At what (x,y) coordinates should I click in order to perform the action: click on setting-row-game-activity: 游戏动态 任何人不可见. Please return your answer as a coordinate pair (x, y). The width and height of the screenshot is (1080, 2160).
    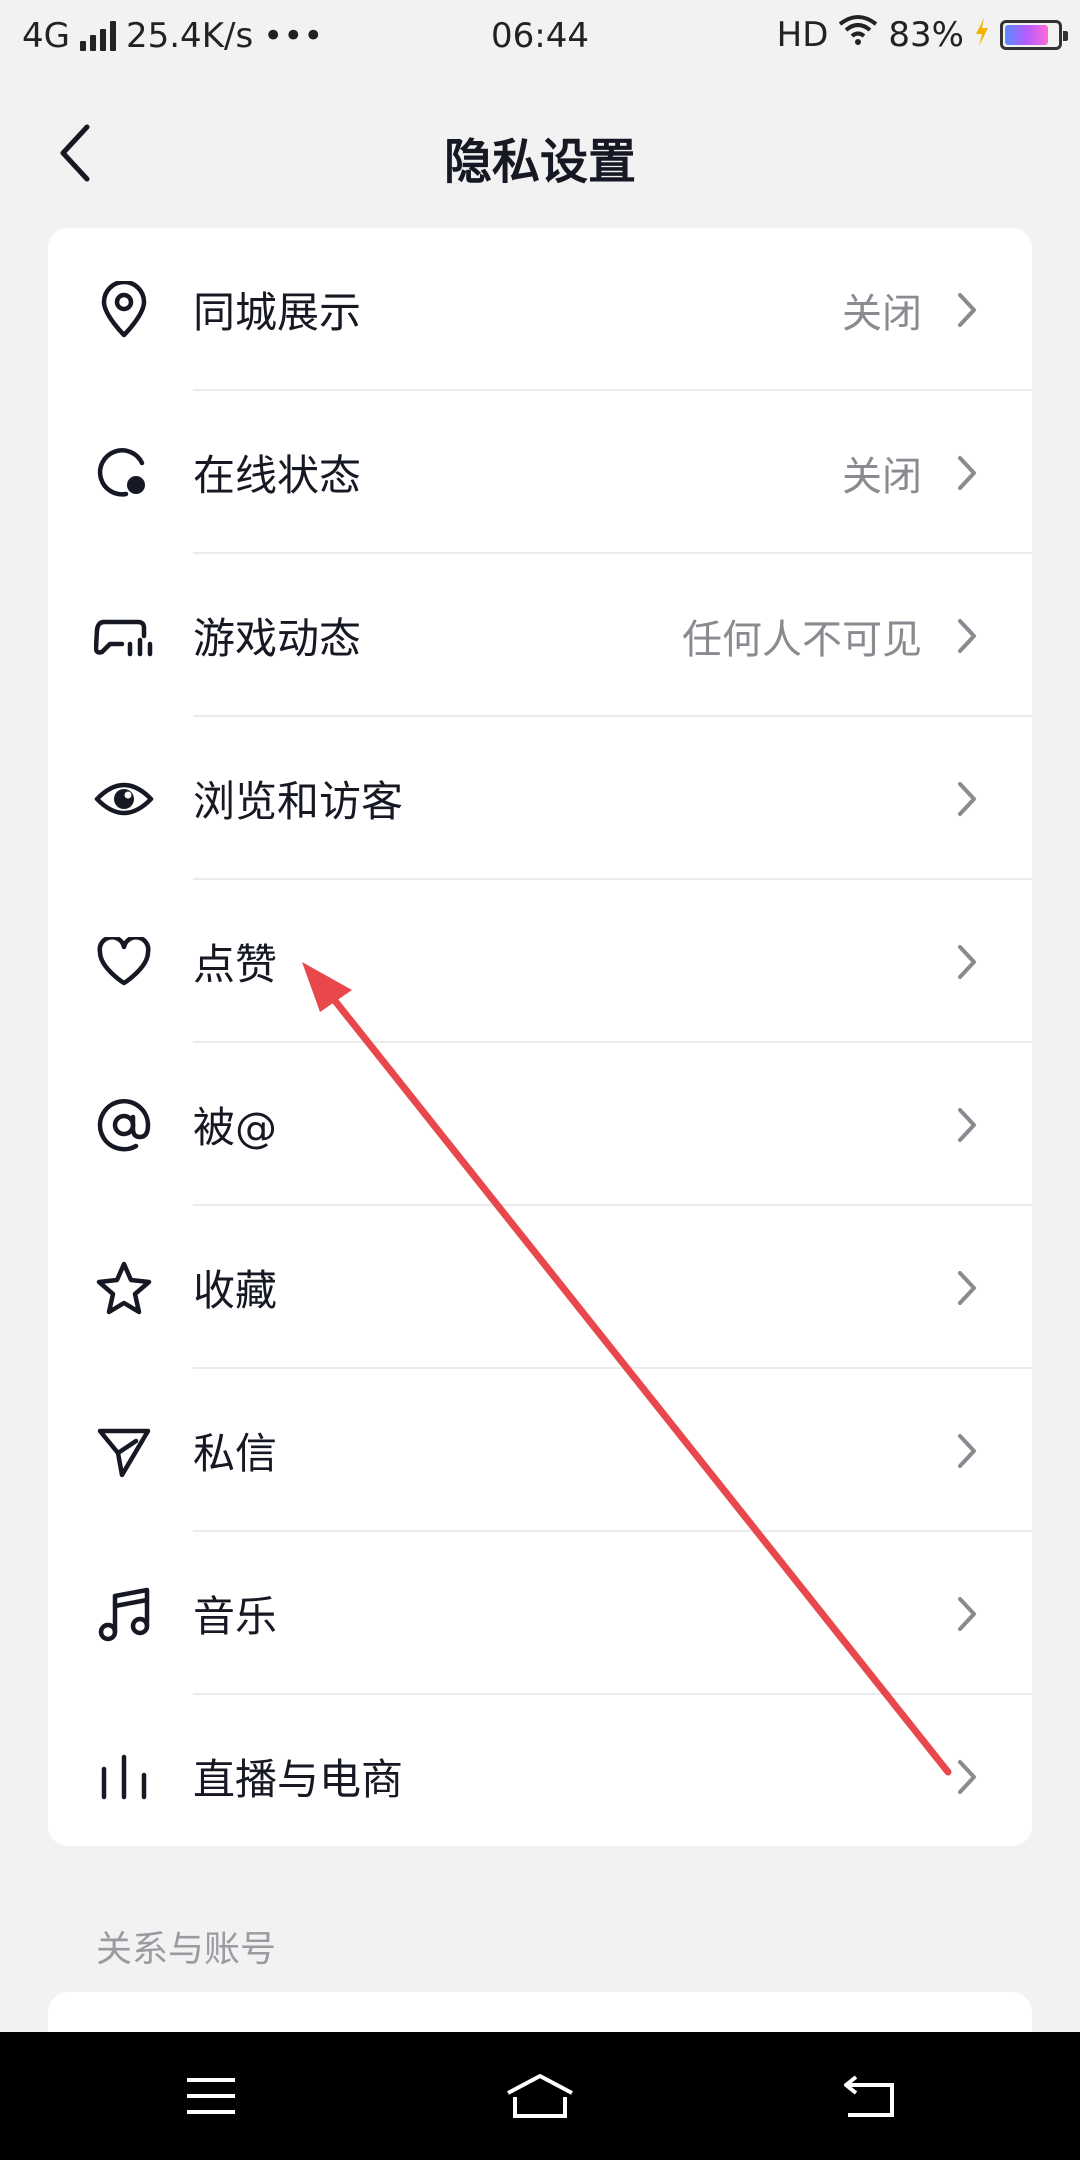
    Looking at the image, I should click on (540, 635).